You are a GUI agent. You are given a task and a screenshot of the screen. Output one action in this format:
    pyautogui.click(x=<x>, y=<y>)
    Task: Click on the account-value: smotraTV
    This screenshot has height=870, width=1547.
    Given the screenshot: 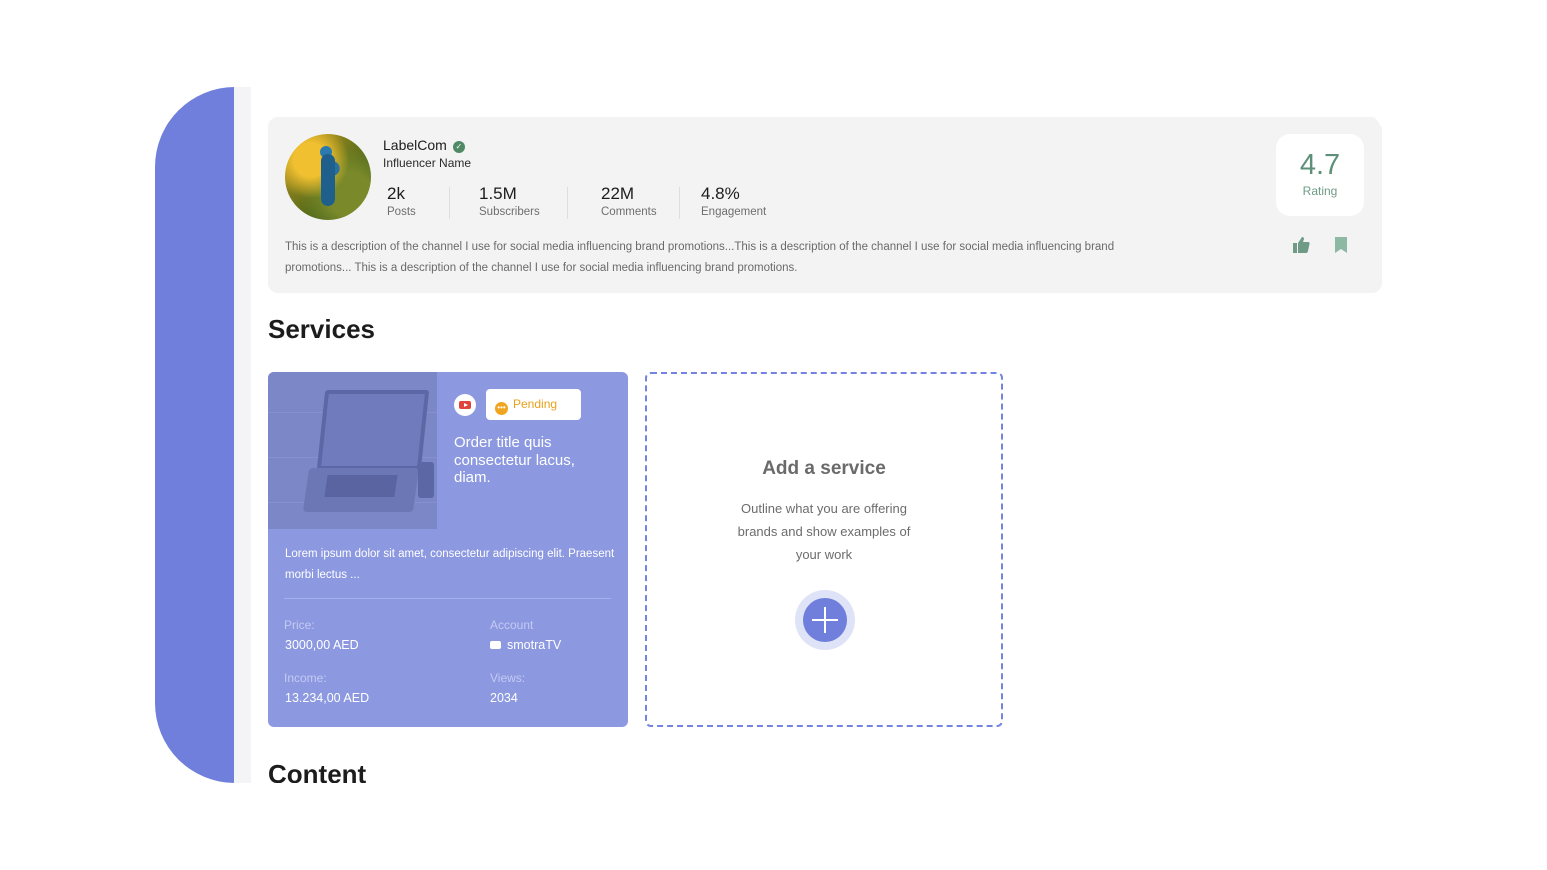 What is the action you would take?
    pyautogui.click(x=534, y=645)
    